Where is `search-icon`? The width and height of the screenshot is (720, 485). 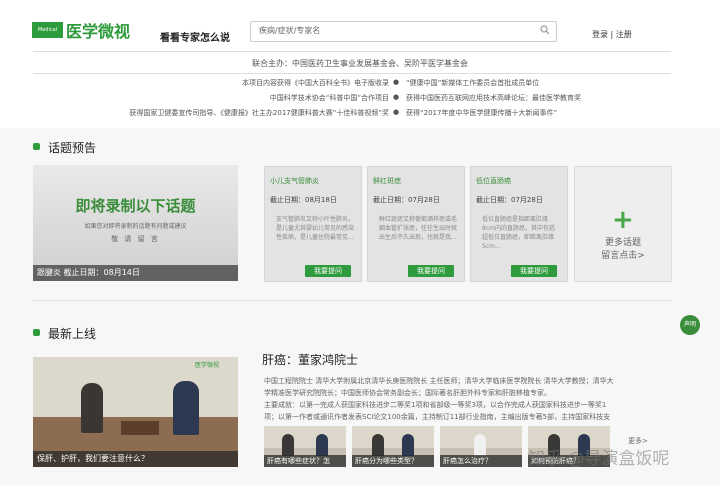 search-icon is located at coordinates (545, 30).